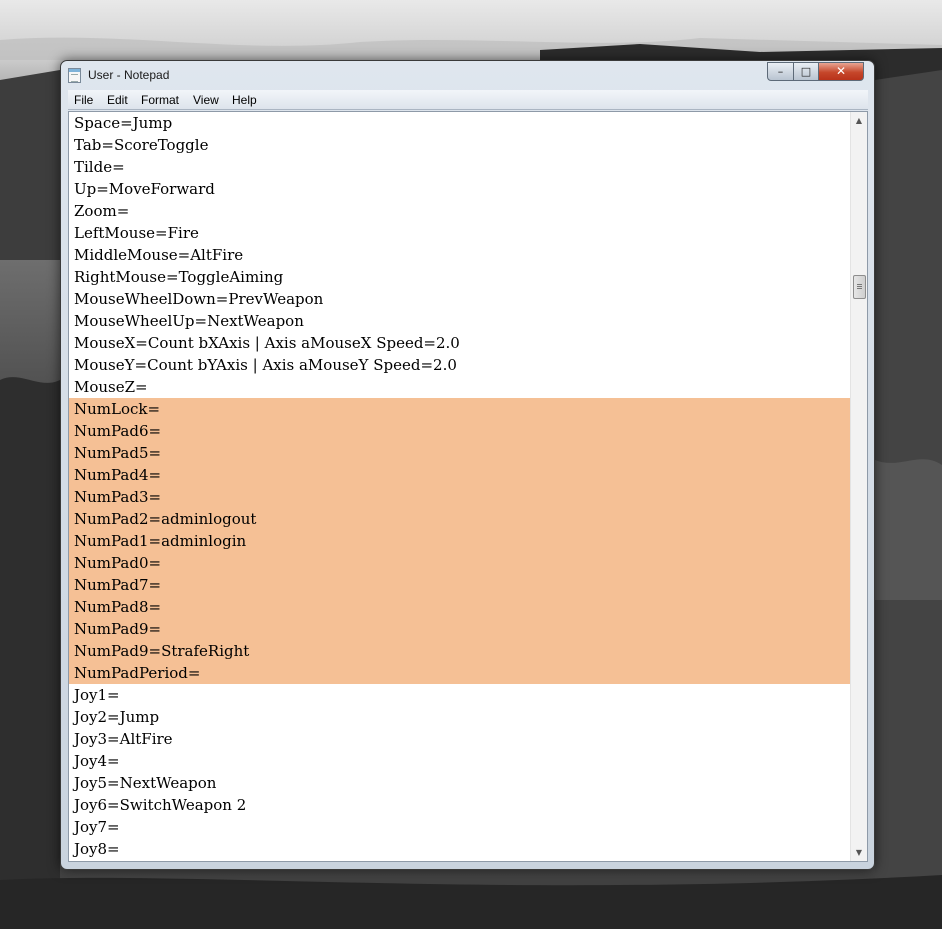  Describe the element at coordinates (117, 100) in the screenshot. I see `menu-edit: Edit` at that location.